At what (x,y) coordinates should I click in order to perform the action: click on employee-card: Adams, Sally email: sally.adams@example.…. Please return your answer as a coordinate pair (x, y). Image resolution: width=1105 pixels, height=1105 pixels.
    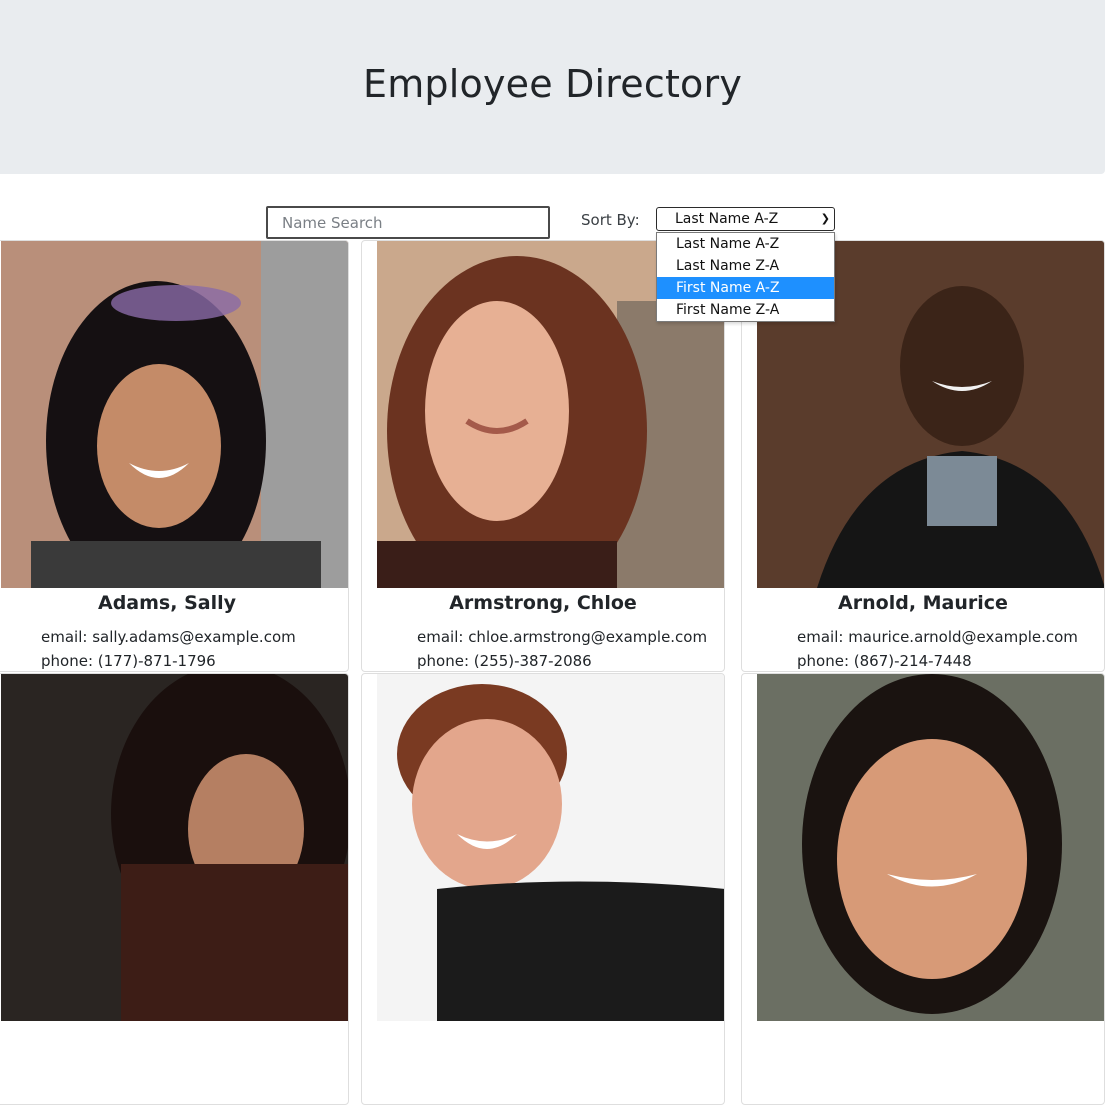
    Looking at the image, I should click on (174, 456).